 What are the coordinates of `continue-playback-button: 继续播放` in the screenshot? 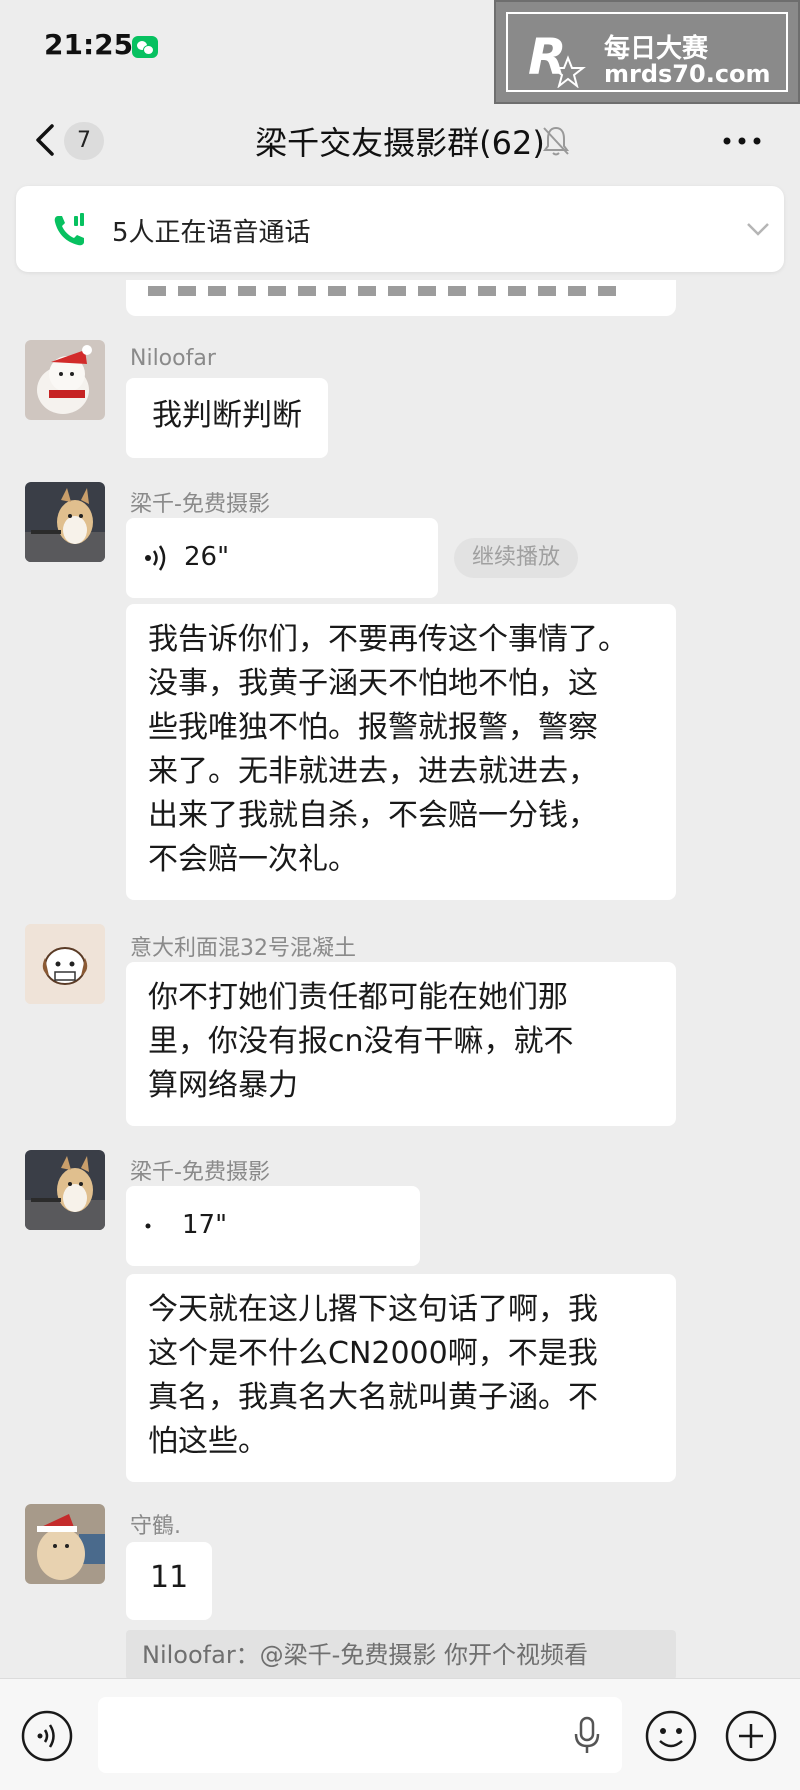 It's located at (516, 558).